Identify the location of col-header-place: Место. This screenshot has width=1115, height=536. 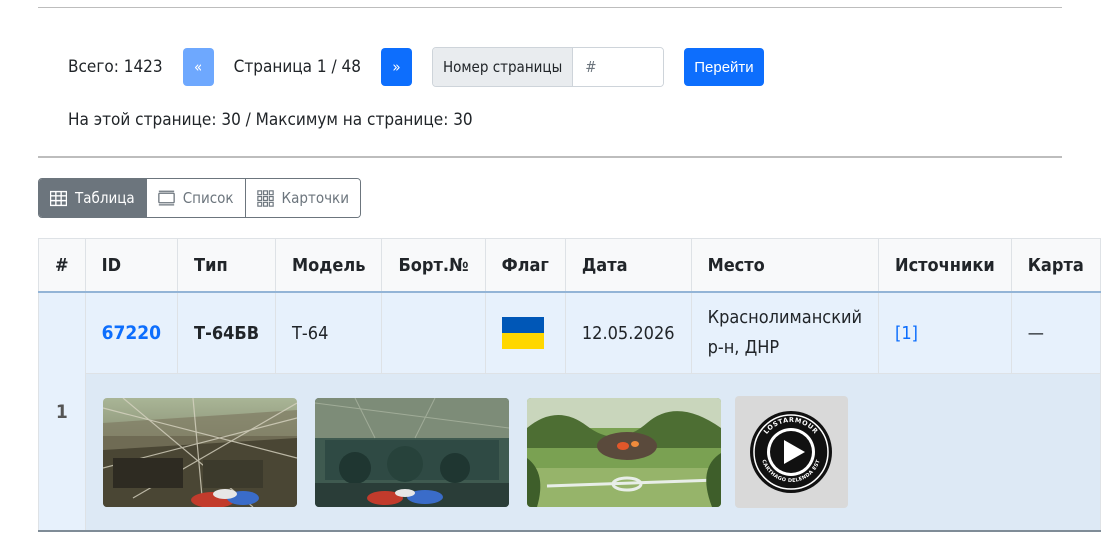
(785, 265).